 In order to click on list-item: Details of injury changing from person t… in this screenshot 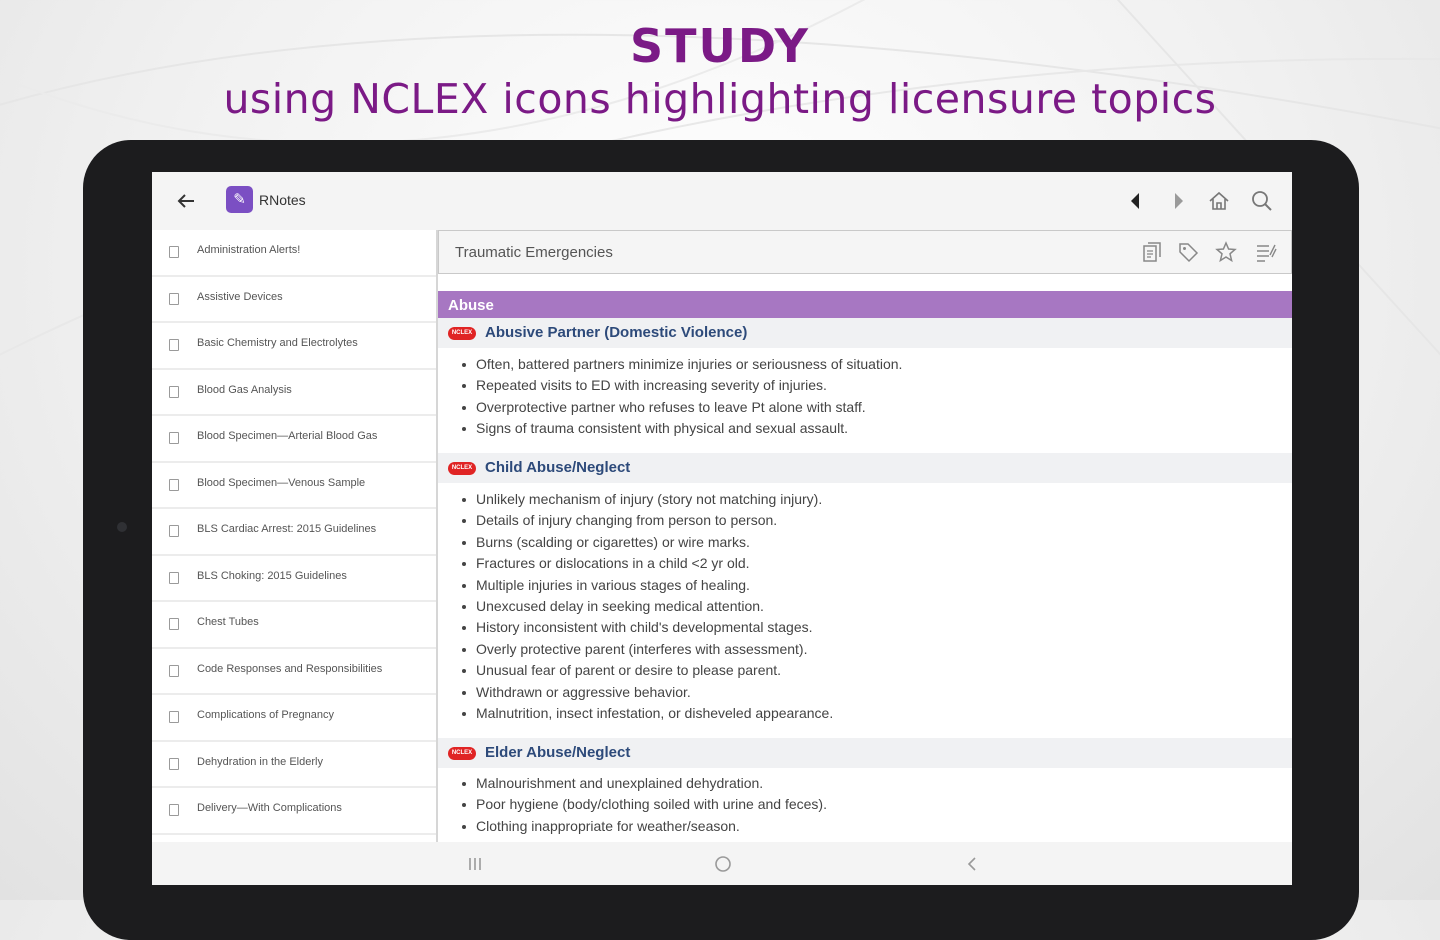, I will do `click(865, 520)`.